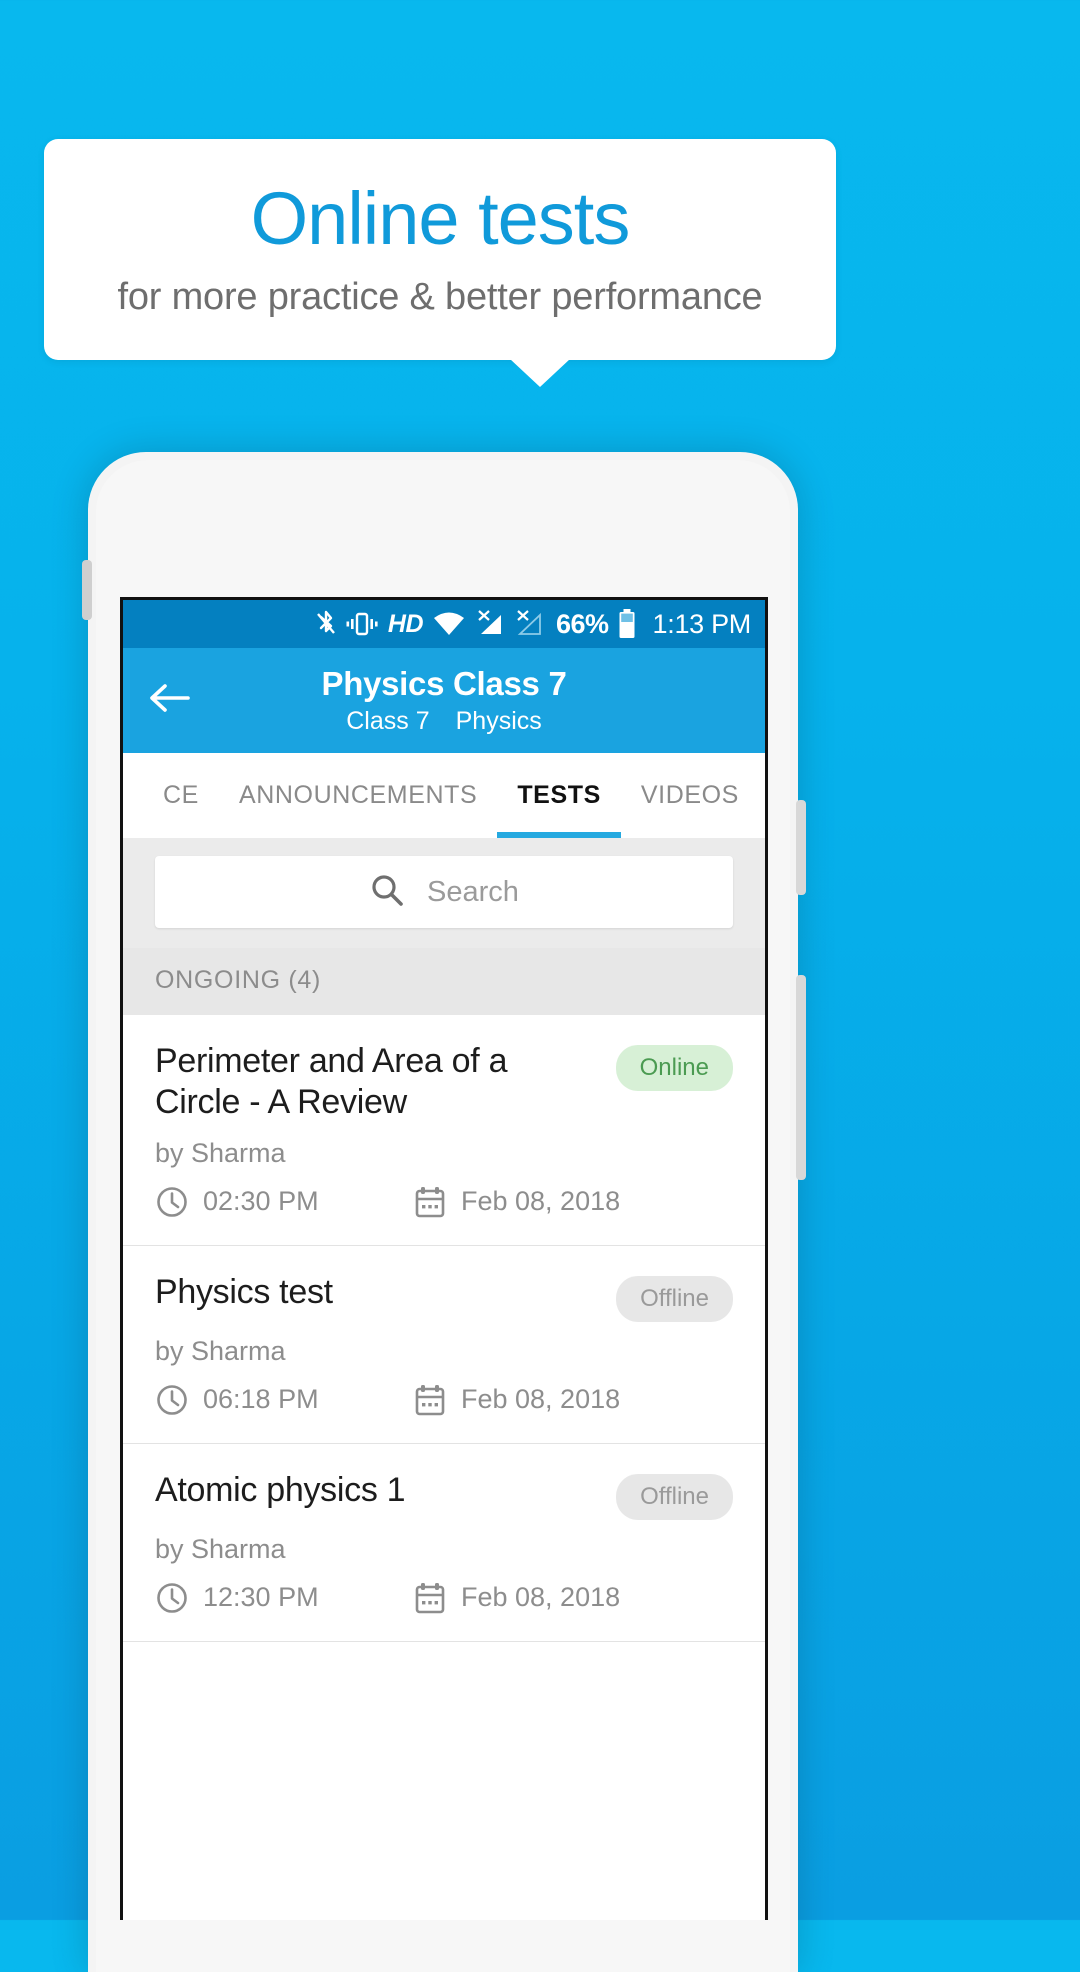  I want to click on test-time-label: 12:30 PM, so click(261, 1597).